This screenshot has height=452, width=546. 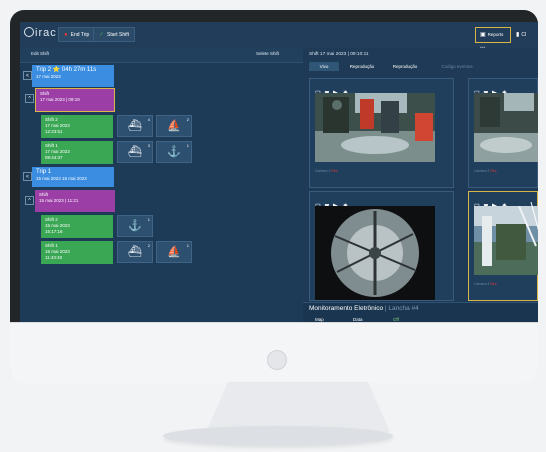 I want to click on camera-tile-1: ◻◙▶✷ Camera 1 Rec, so click(x=381, y=133).